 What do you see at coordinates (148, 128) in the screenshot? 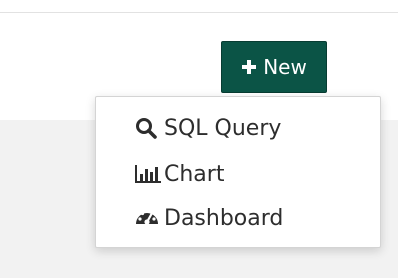
I see `search-icon` at bounding box center [148, 128].